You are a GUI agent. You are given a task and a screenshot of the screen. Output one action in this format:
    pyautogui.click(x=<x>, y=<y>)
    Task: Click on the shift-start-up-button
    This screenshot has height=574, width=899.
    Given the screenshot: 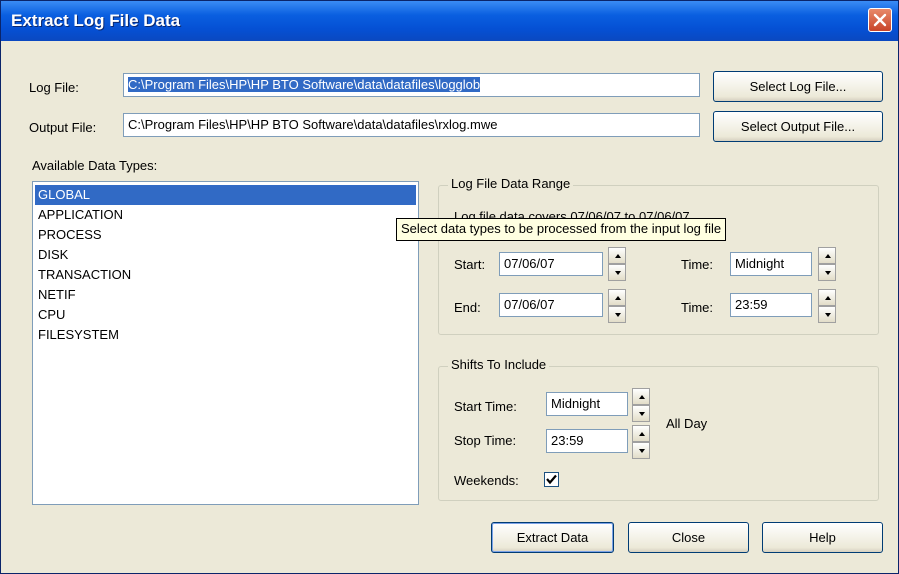 What is the action you would take?
    pyautogui.click(x=641, y=396)
    